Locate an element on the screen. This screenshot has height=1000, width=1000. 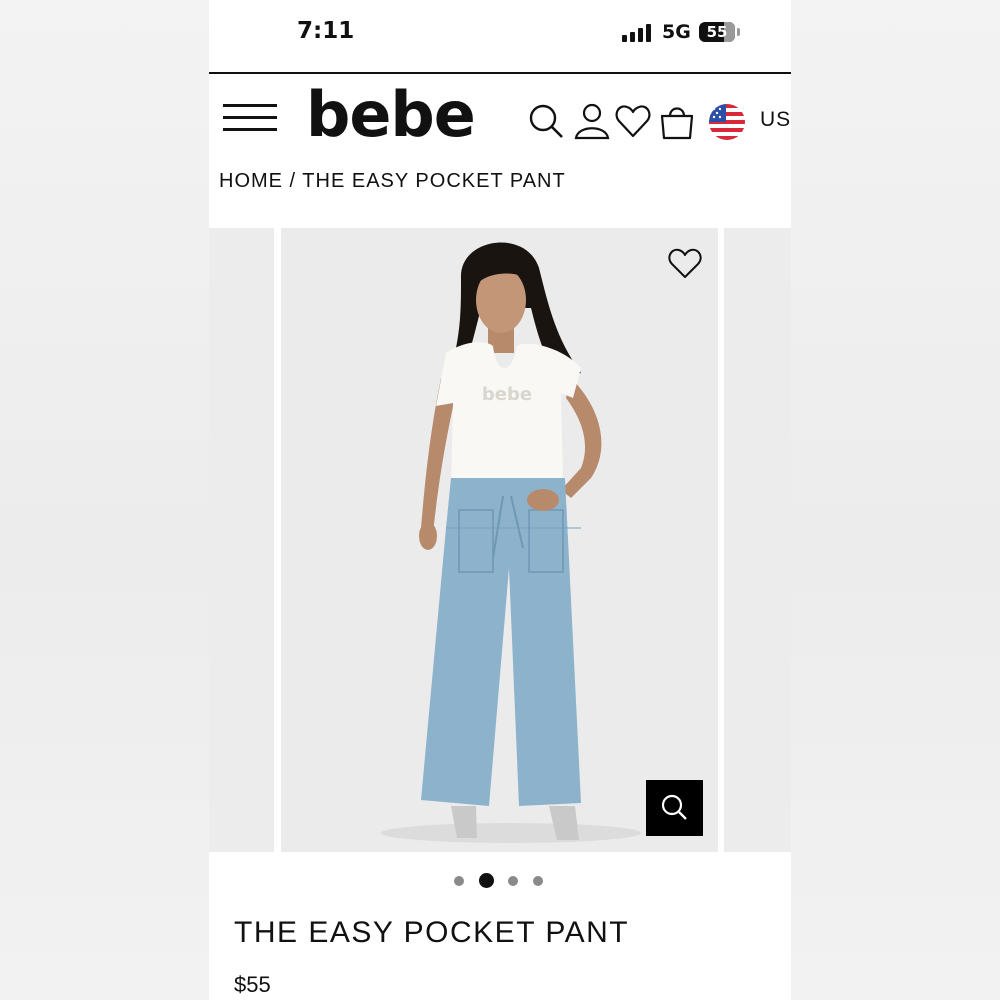
magnifier-icon is located at coordinates (674, 807).